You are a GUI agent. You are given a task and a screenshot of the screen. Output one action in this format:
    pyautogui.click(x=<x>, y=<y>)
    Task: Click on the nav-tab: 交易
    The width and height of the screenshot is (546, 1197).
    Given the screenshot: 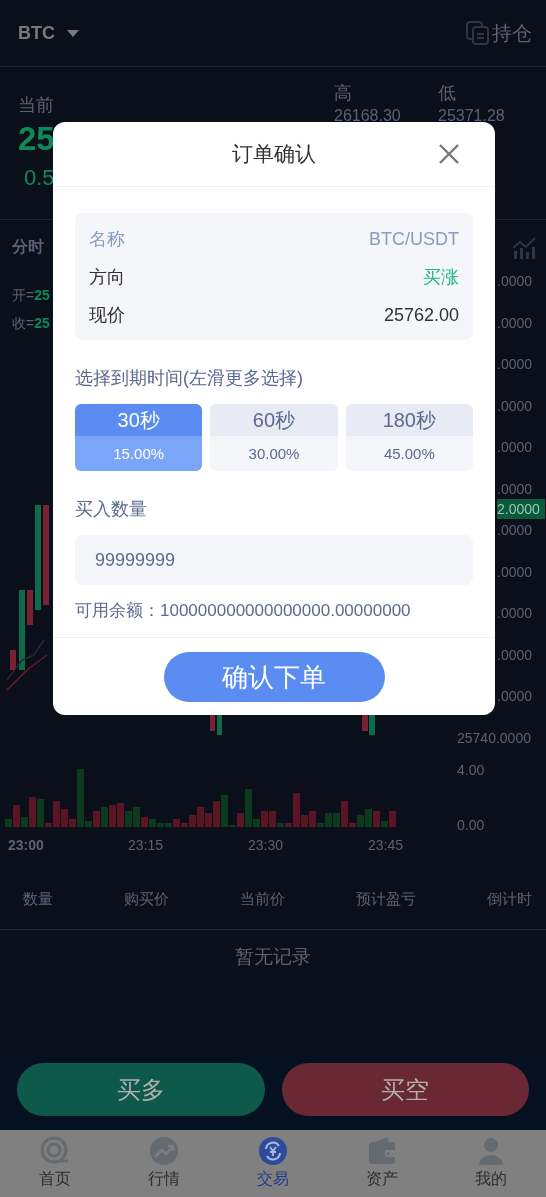 What is the action you would take?
    pyautogui.click(x=273, y=1163)
    